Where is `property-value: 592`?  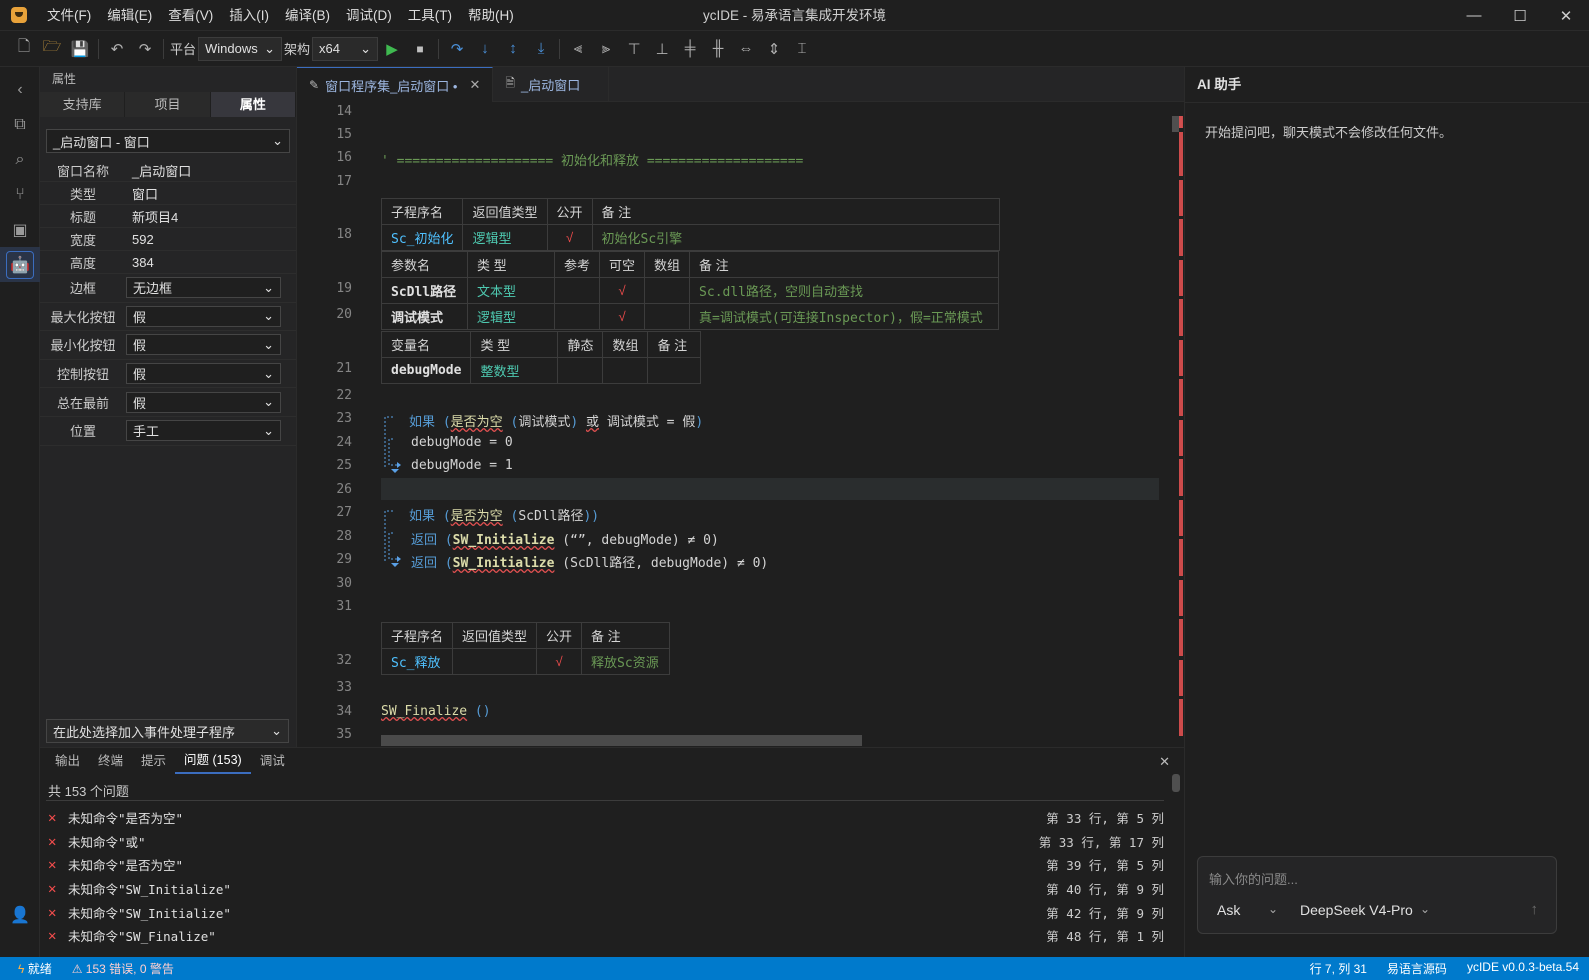
property-value: 592 is located at coordinates (211, 239).